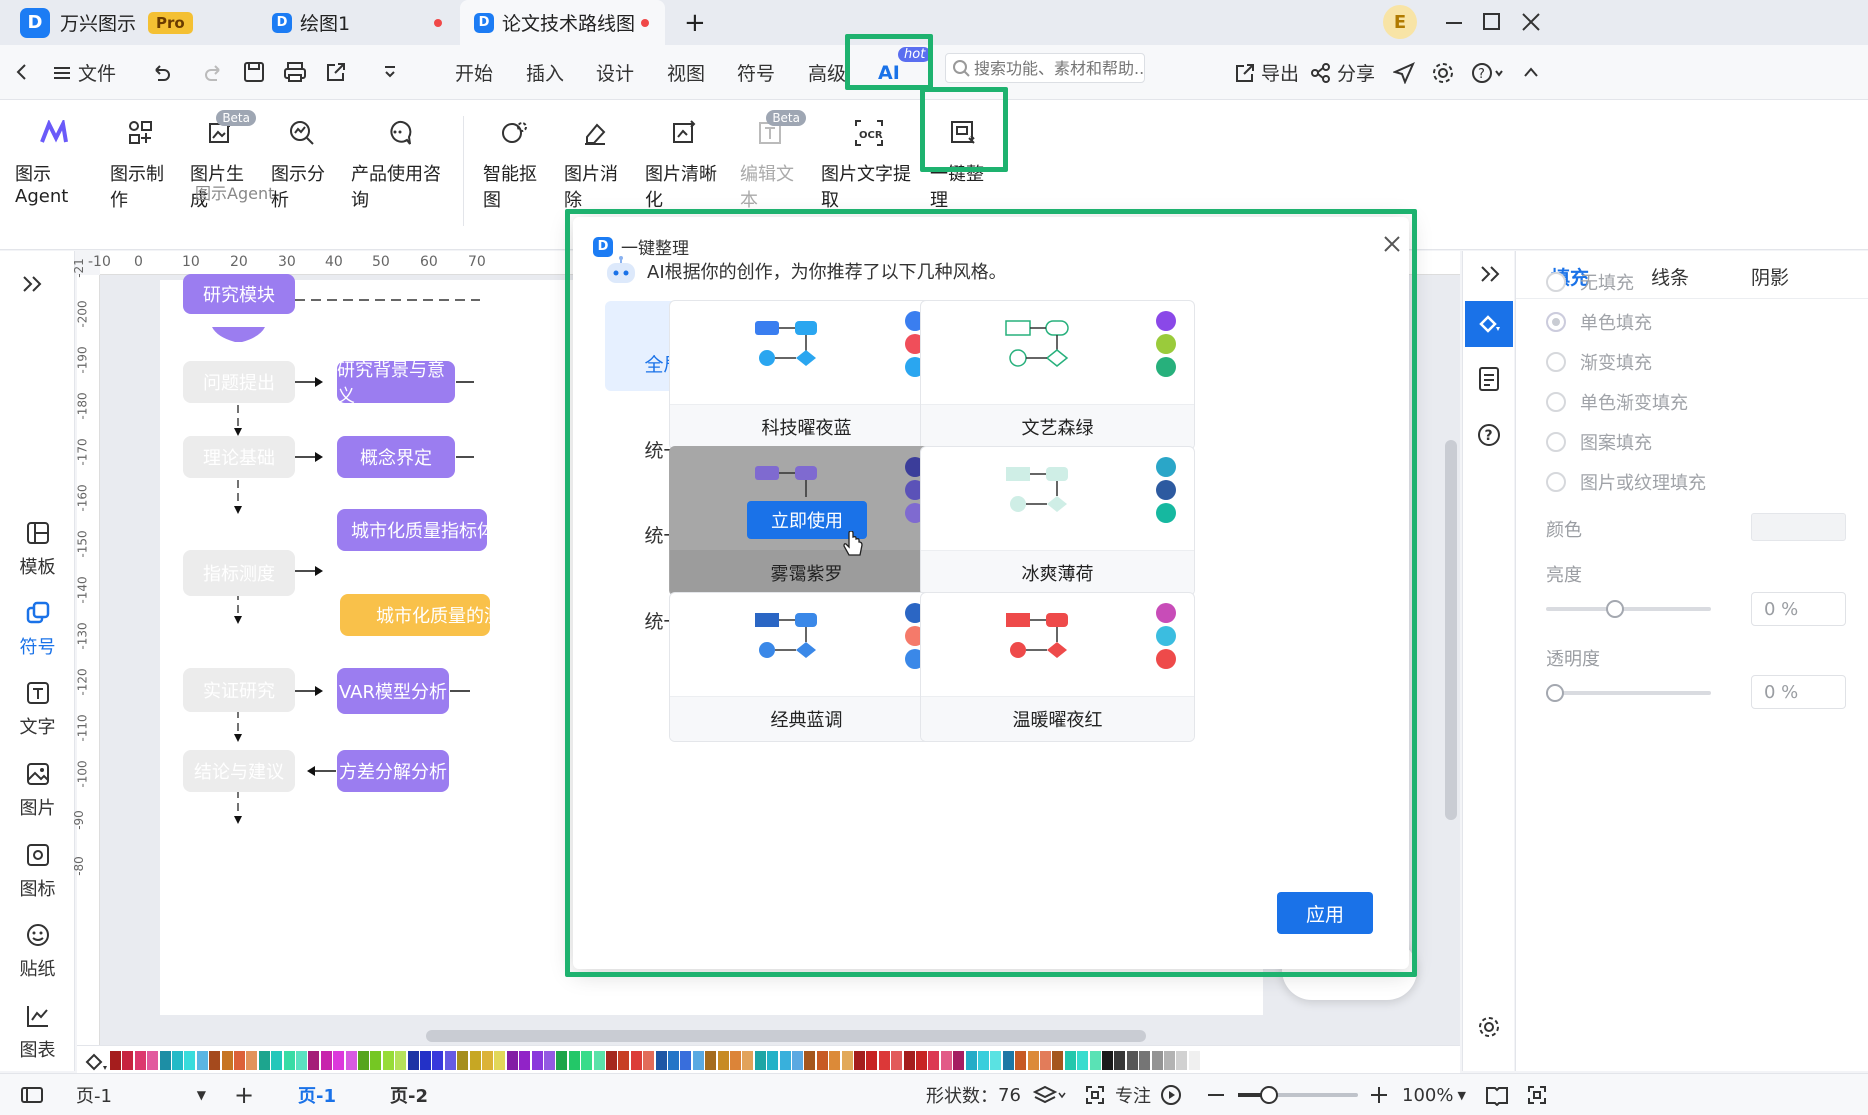  I want to click on redo-icon, so click(214, 73).